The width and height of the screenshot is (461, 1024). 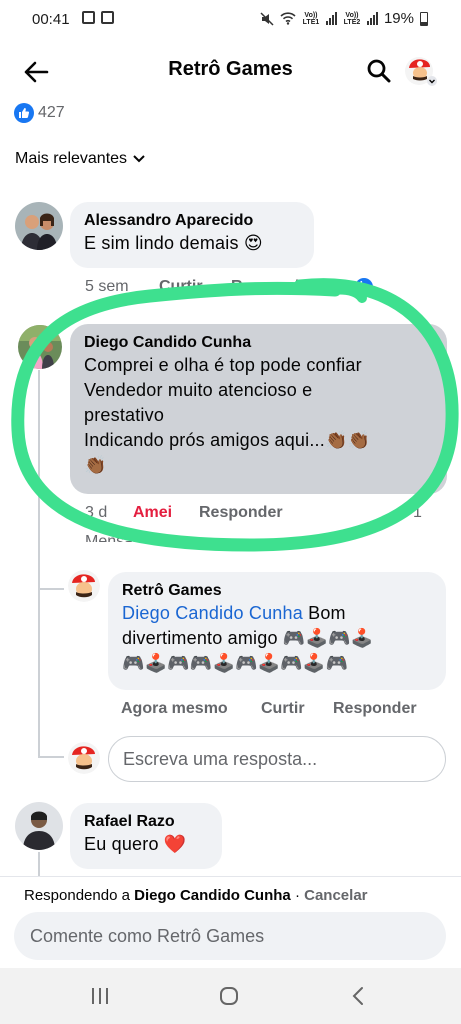 What do you see at coordinates (192, 221) in the screenshot?
I see `comment-author: Alessandro Aparecido` at bounding box center [192, 221].